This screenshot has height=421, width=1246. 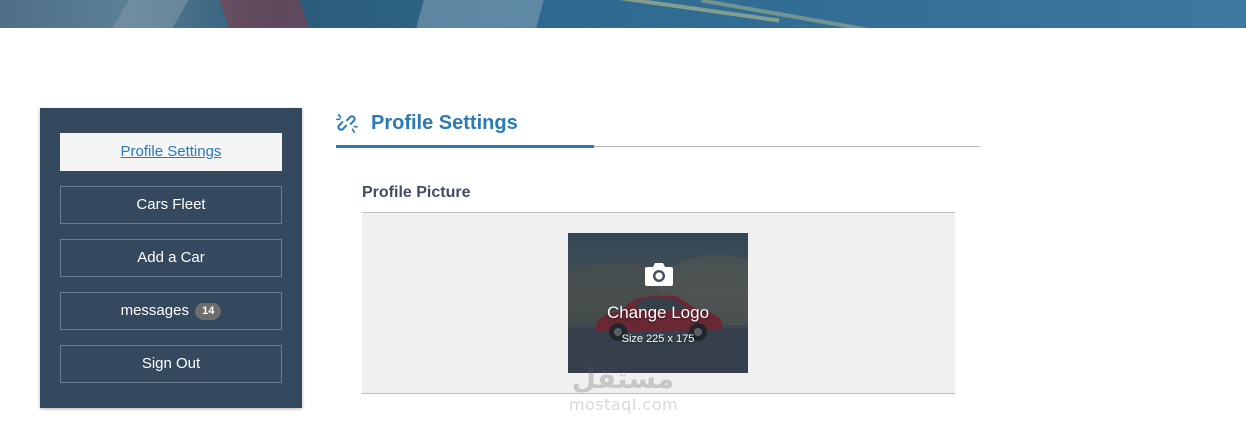 I want to click on sidebar-item-messages: messages 14, so click(x=171, y=311).